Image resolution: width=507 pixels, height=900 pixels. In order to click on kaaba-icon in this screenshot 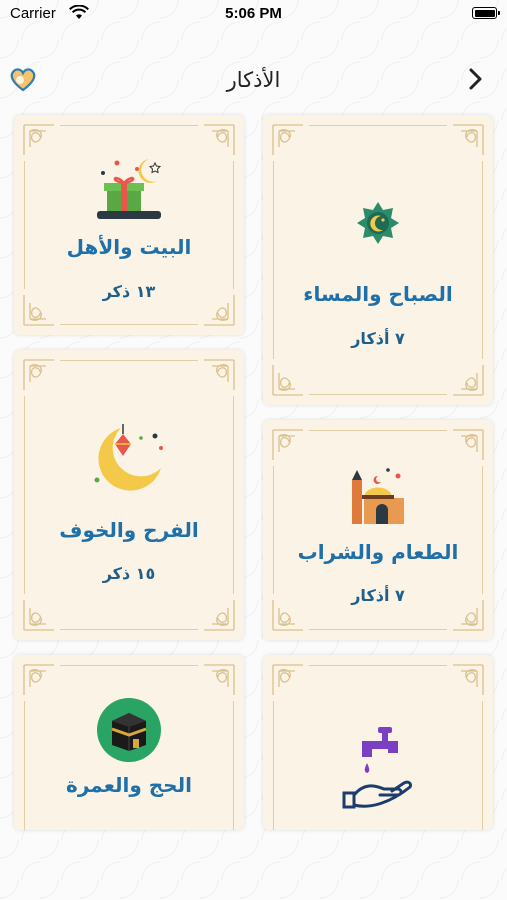, I will do `click(129, 730)`.